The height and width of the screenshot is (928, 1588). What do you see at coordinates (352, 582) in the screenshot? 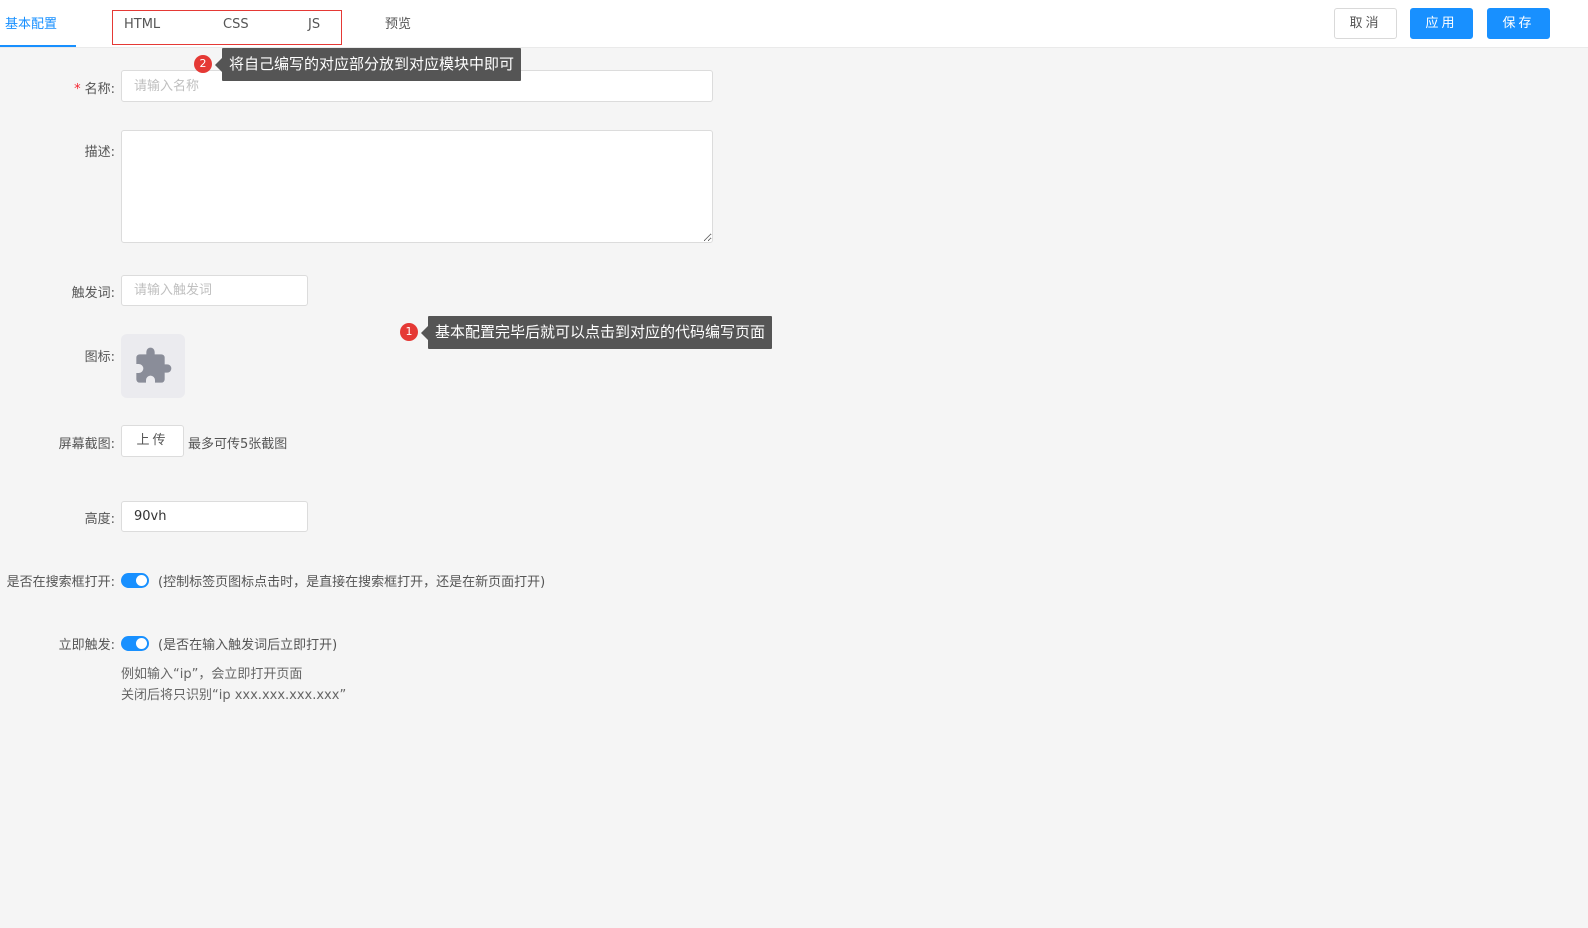
I see `open-in-search-hint: (控制标签页图标点击时，是直接在搜索框打开，还是在新页面打开)` at bounding box center [352, 582].